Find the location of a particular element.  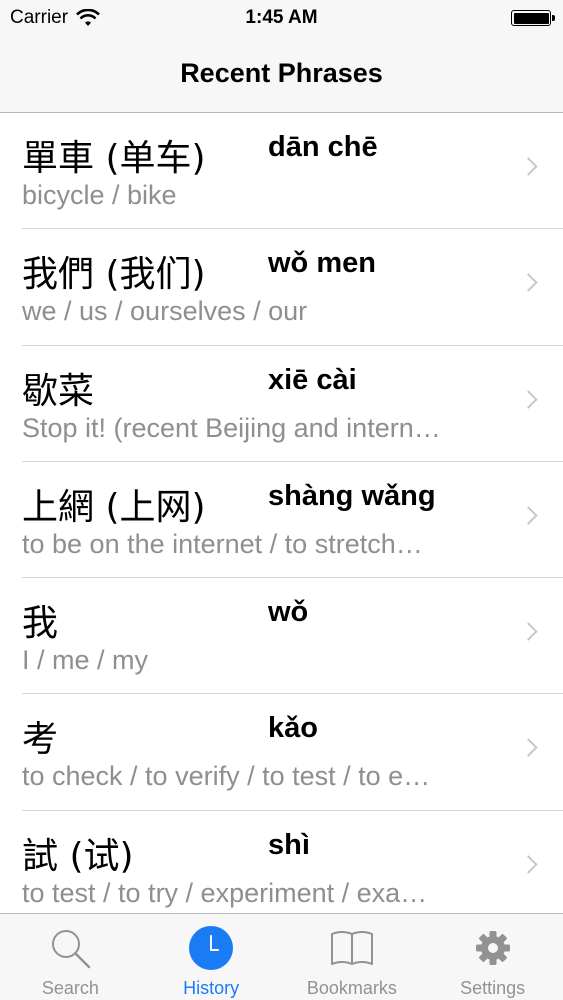

clock-icon is located at coordinates (211, 948).